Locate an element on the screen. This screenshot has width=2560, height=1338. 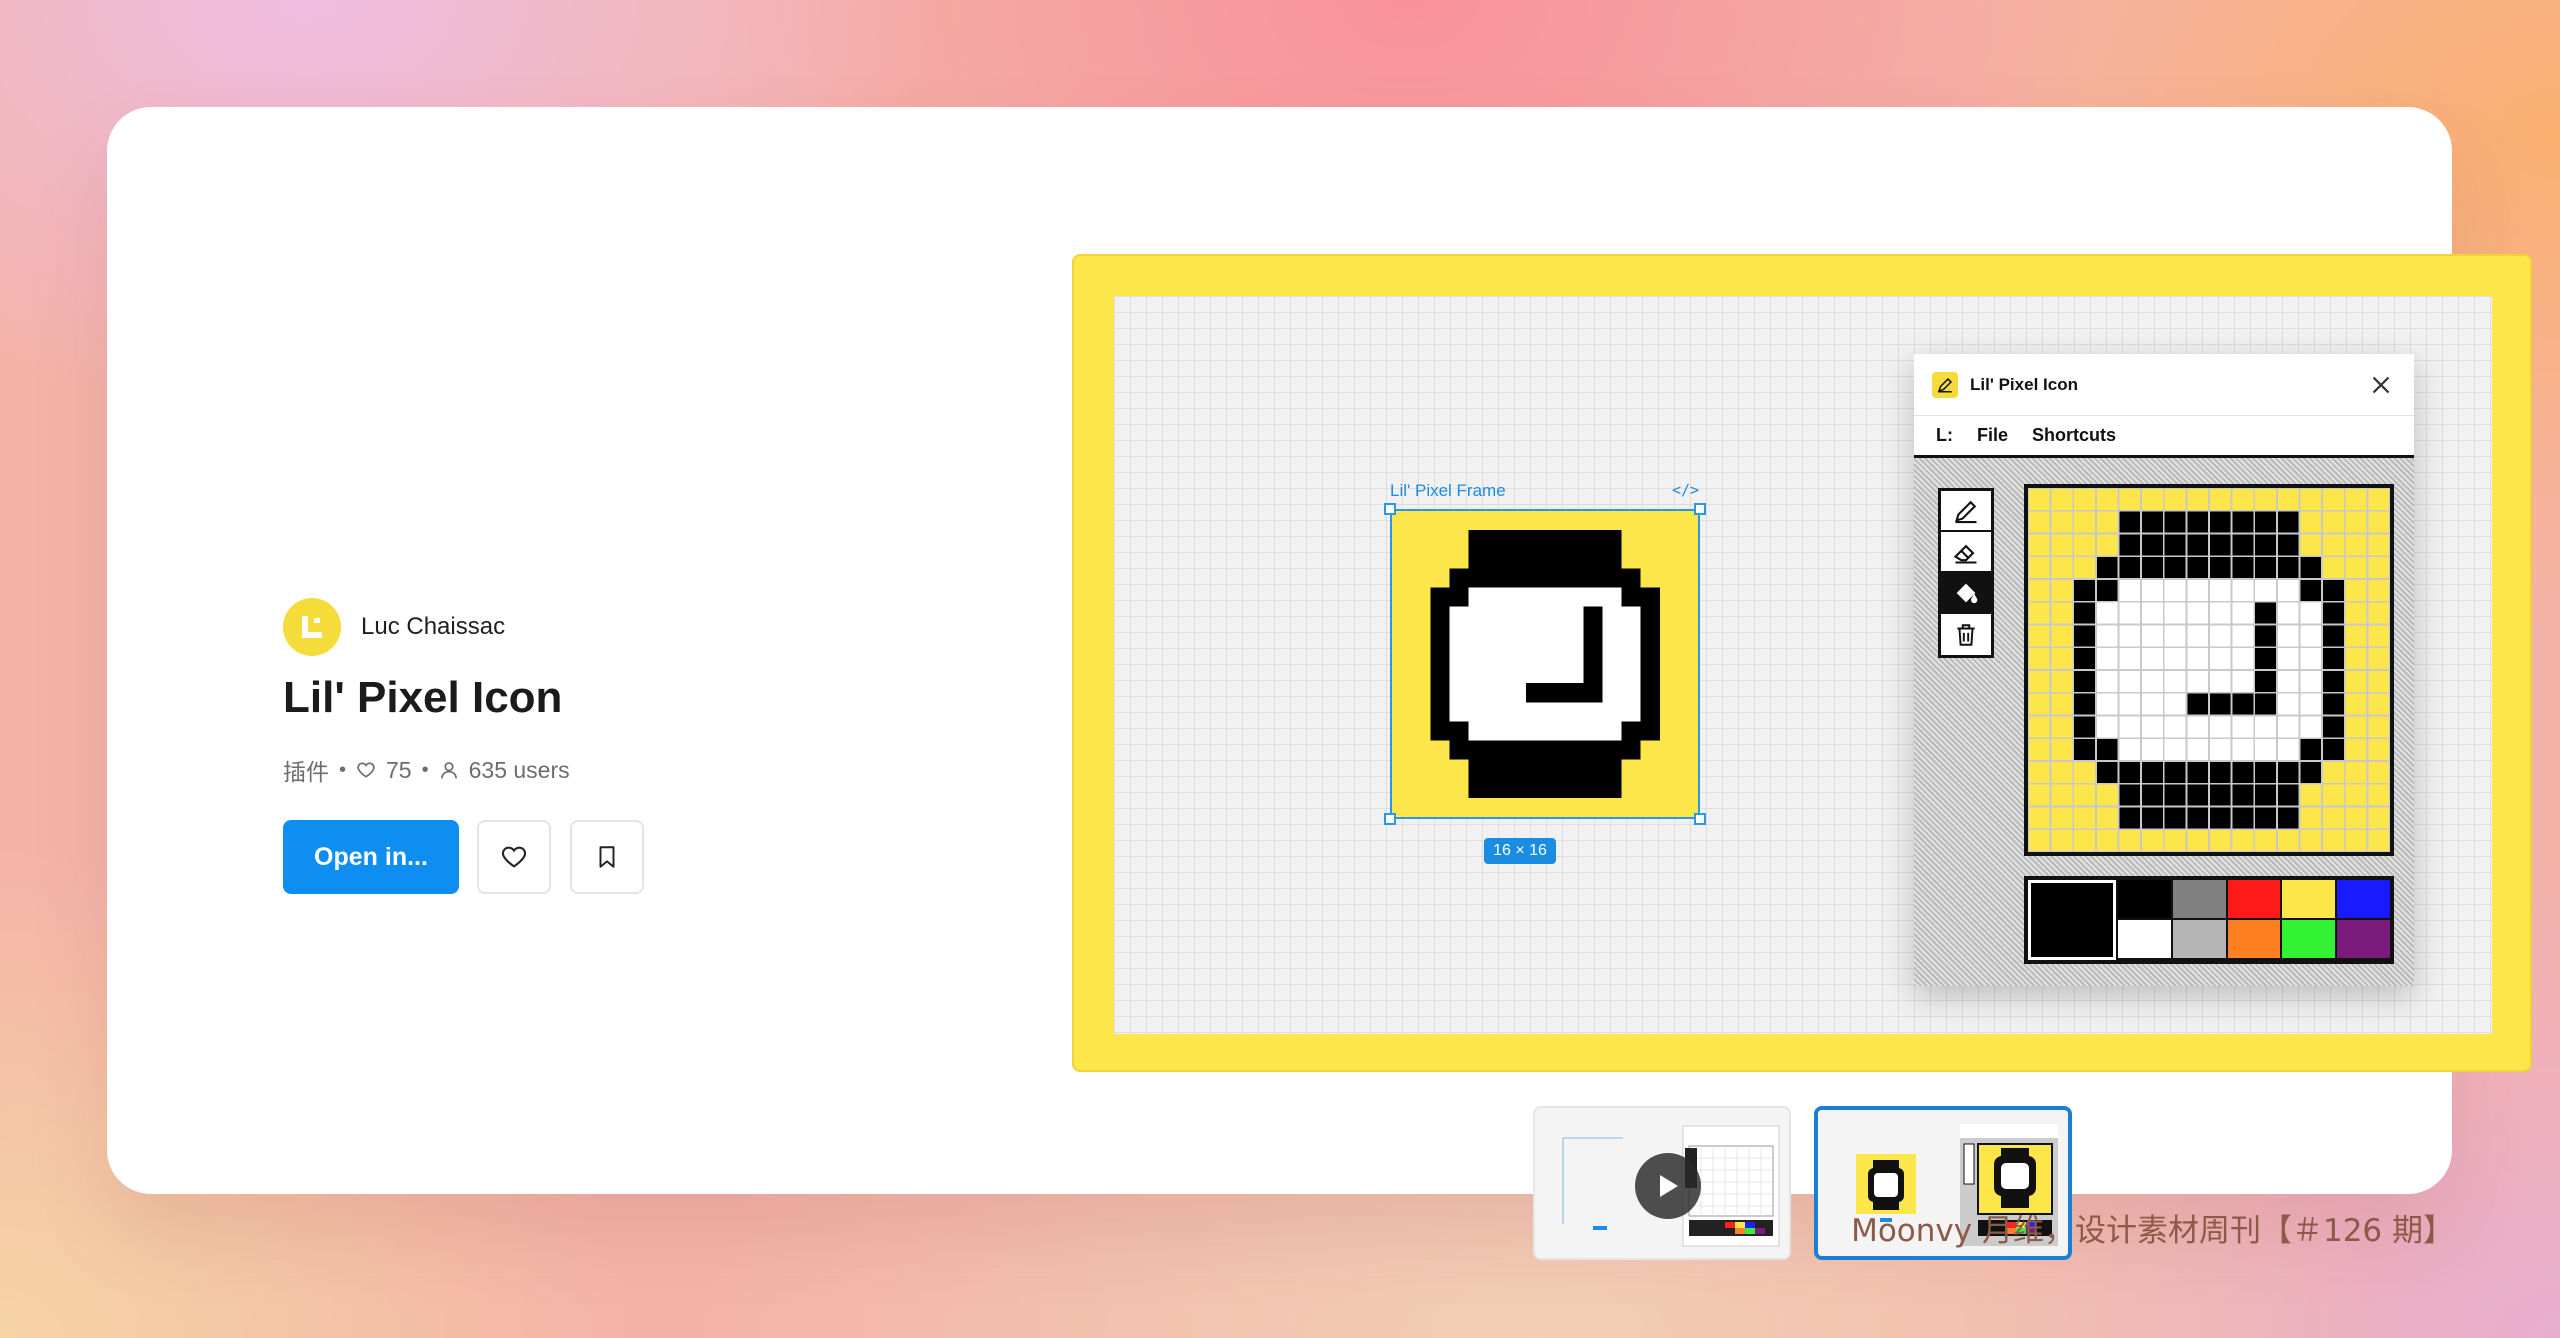
author: Luc Chaissac is located at coordinates (394, 627).